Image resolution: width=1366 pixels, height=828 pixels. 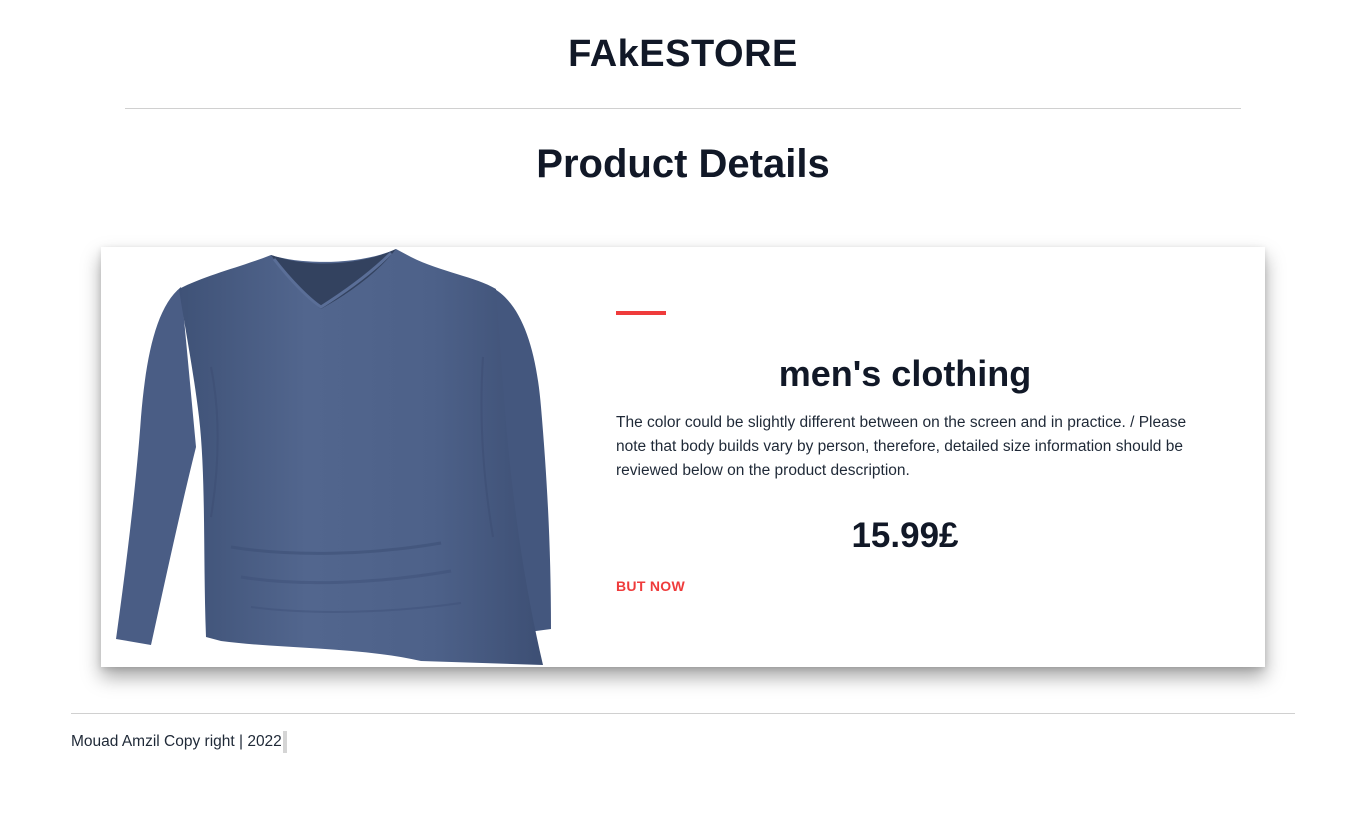 I want to click on accent-bar, so click(x=641, y=313).